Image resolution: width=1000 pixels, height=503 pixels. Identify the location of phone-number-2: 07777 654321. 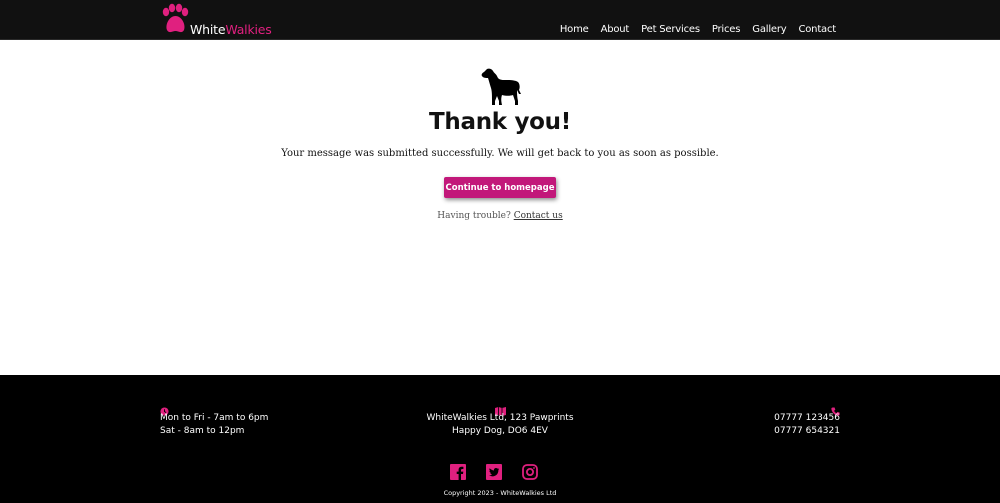
(807, 431).